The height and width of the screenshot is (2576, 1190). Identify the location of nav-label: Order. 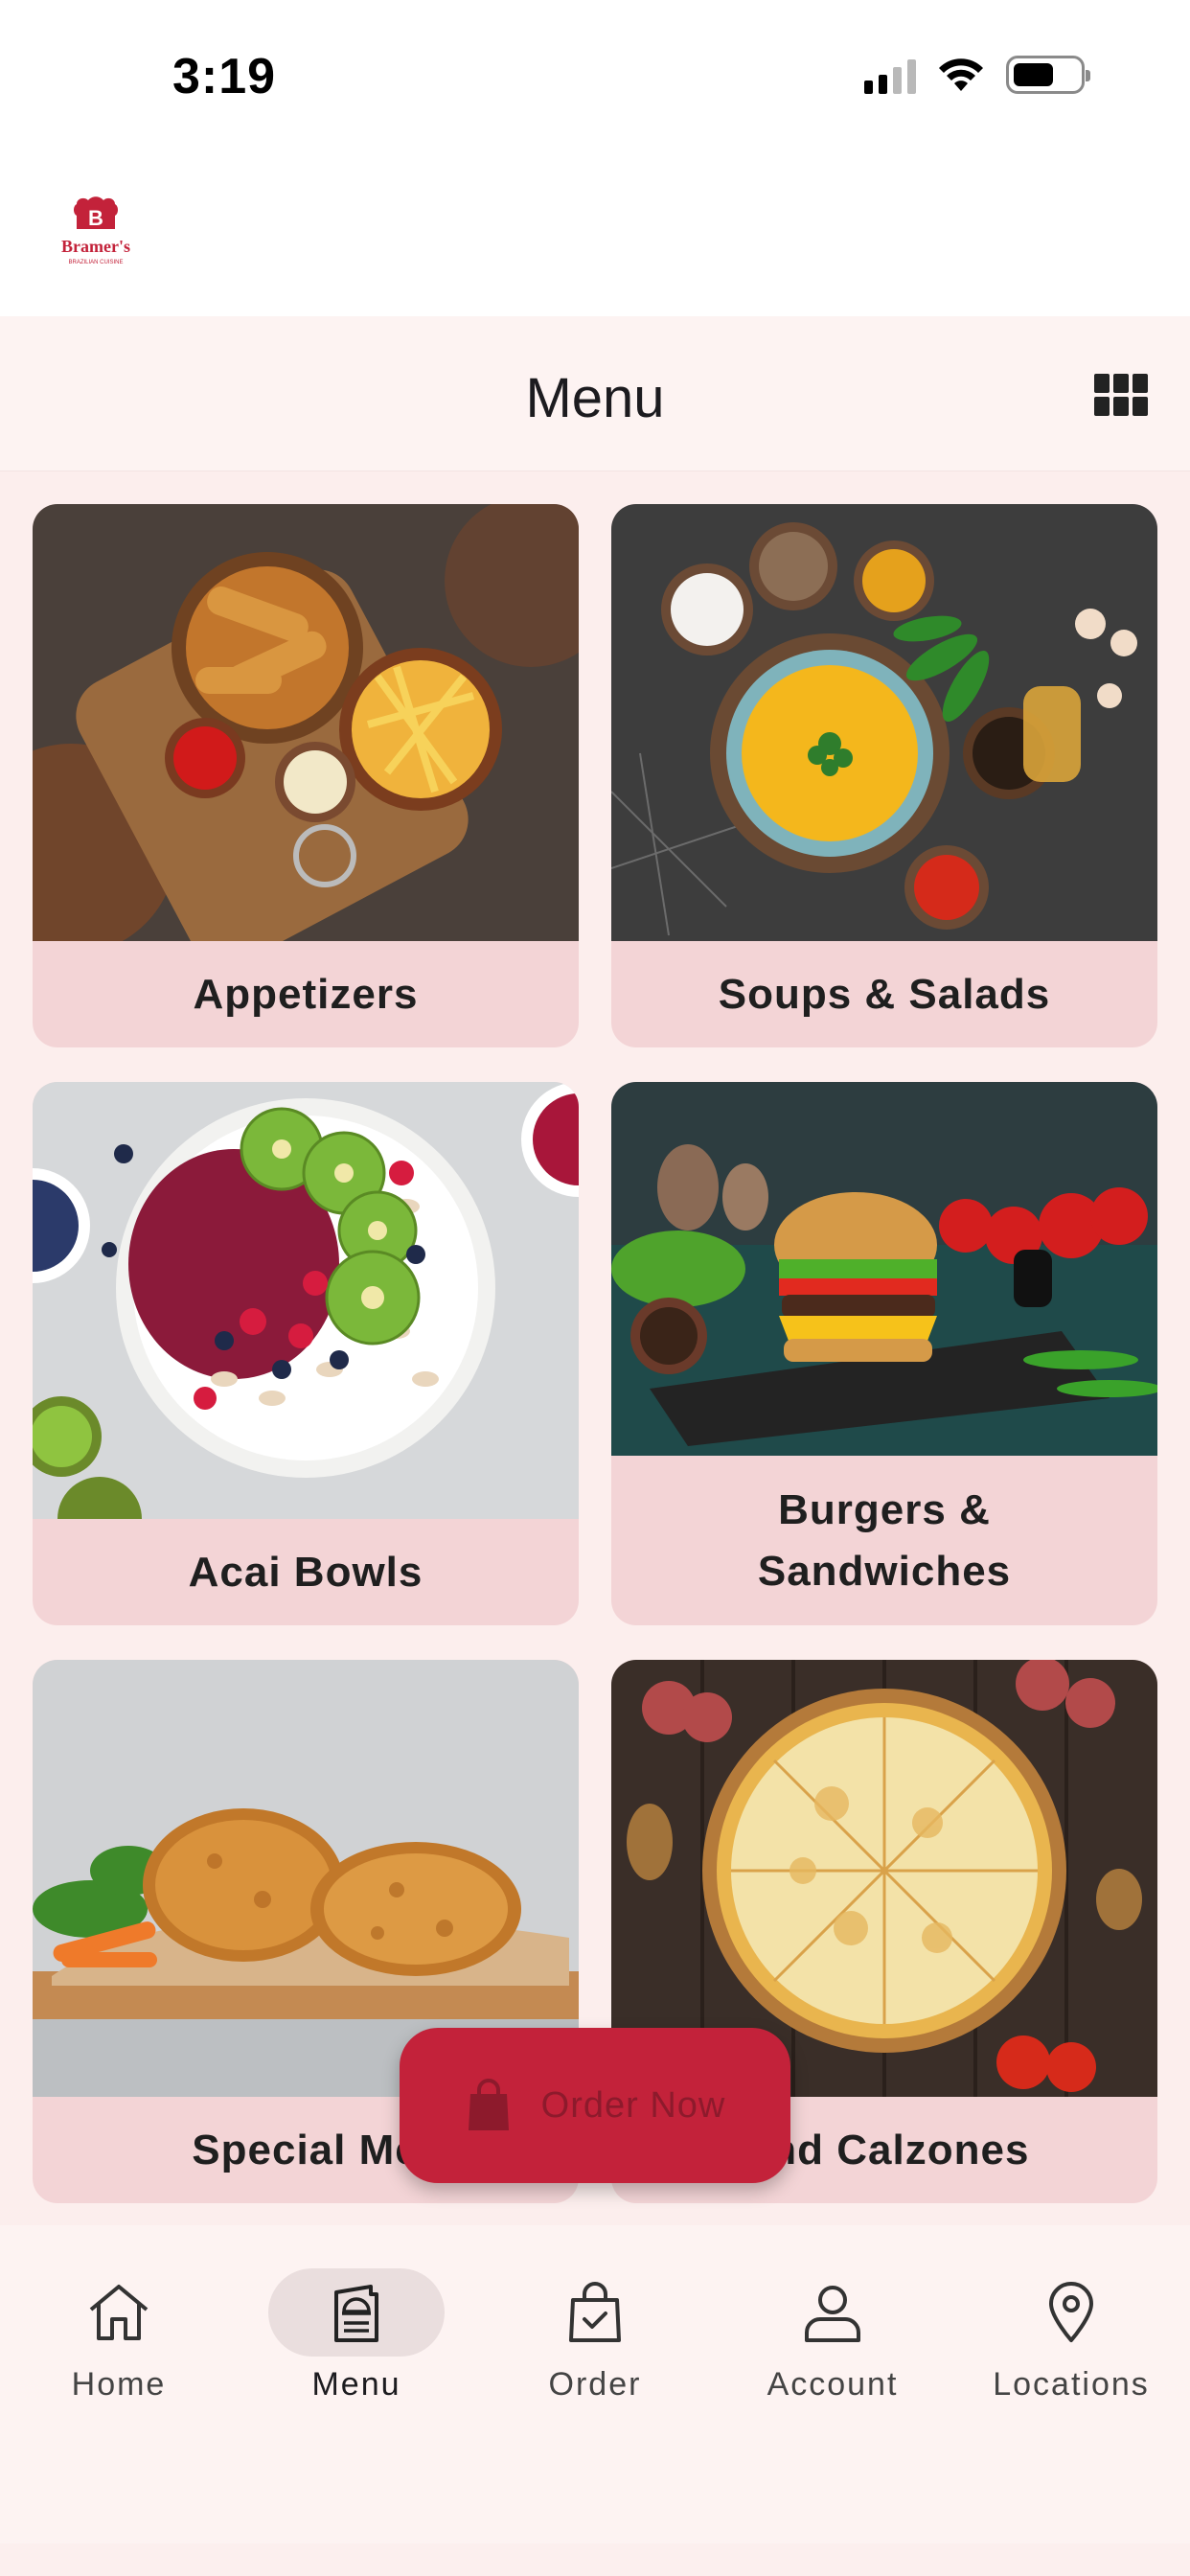
(595, 2384).